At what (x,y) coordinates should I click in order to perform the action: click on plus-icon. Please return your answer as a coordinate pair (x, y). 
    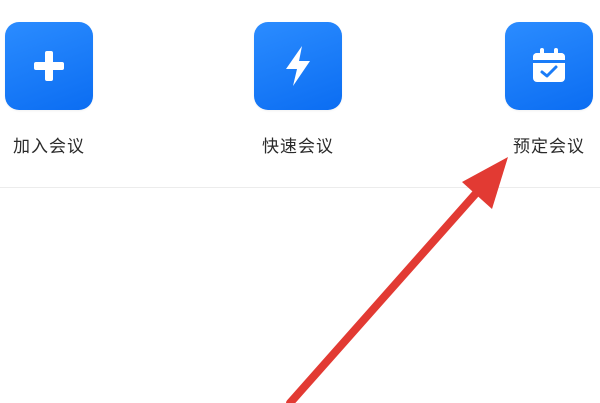
    Looking at the image, I should click on (49, 66).